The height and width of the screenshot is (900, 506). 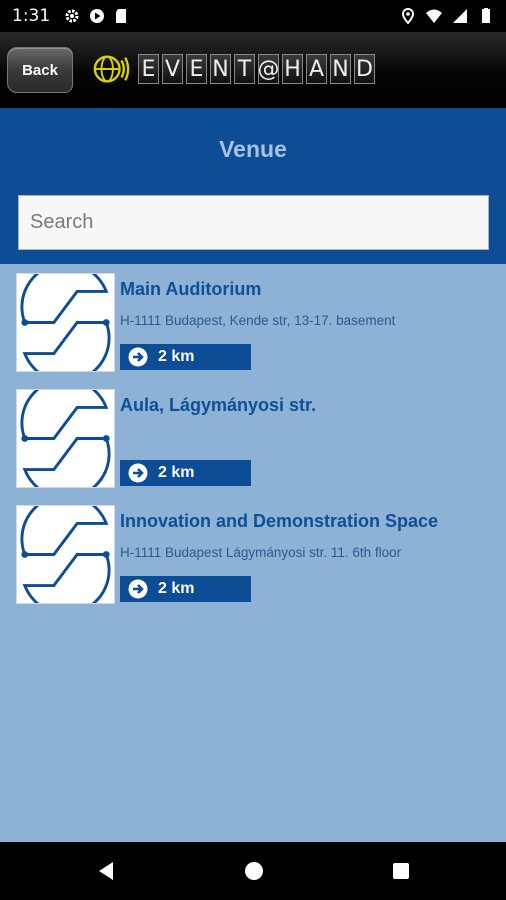 What do you see at coordinates (253, 16) in the screenshot?
I see `status-bar: 1:31` at bounding box center [253, 16].